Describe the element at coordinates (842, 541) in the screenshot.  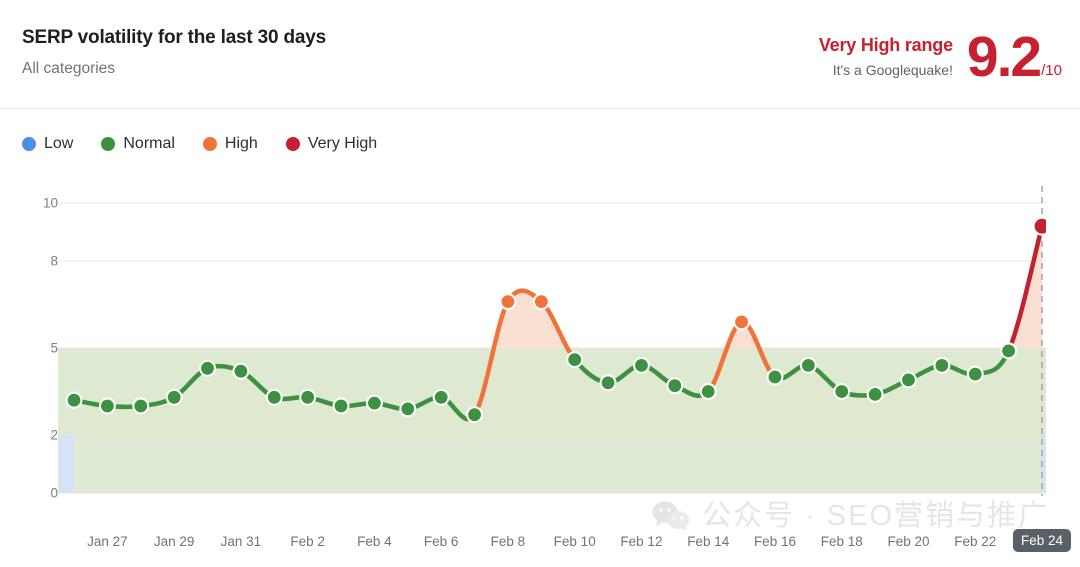
I see `x-tick-label: Feb 18` at that location.